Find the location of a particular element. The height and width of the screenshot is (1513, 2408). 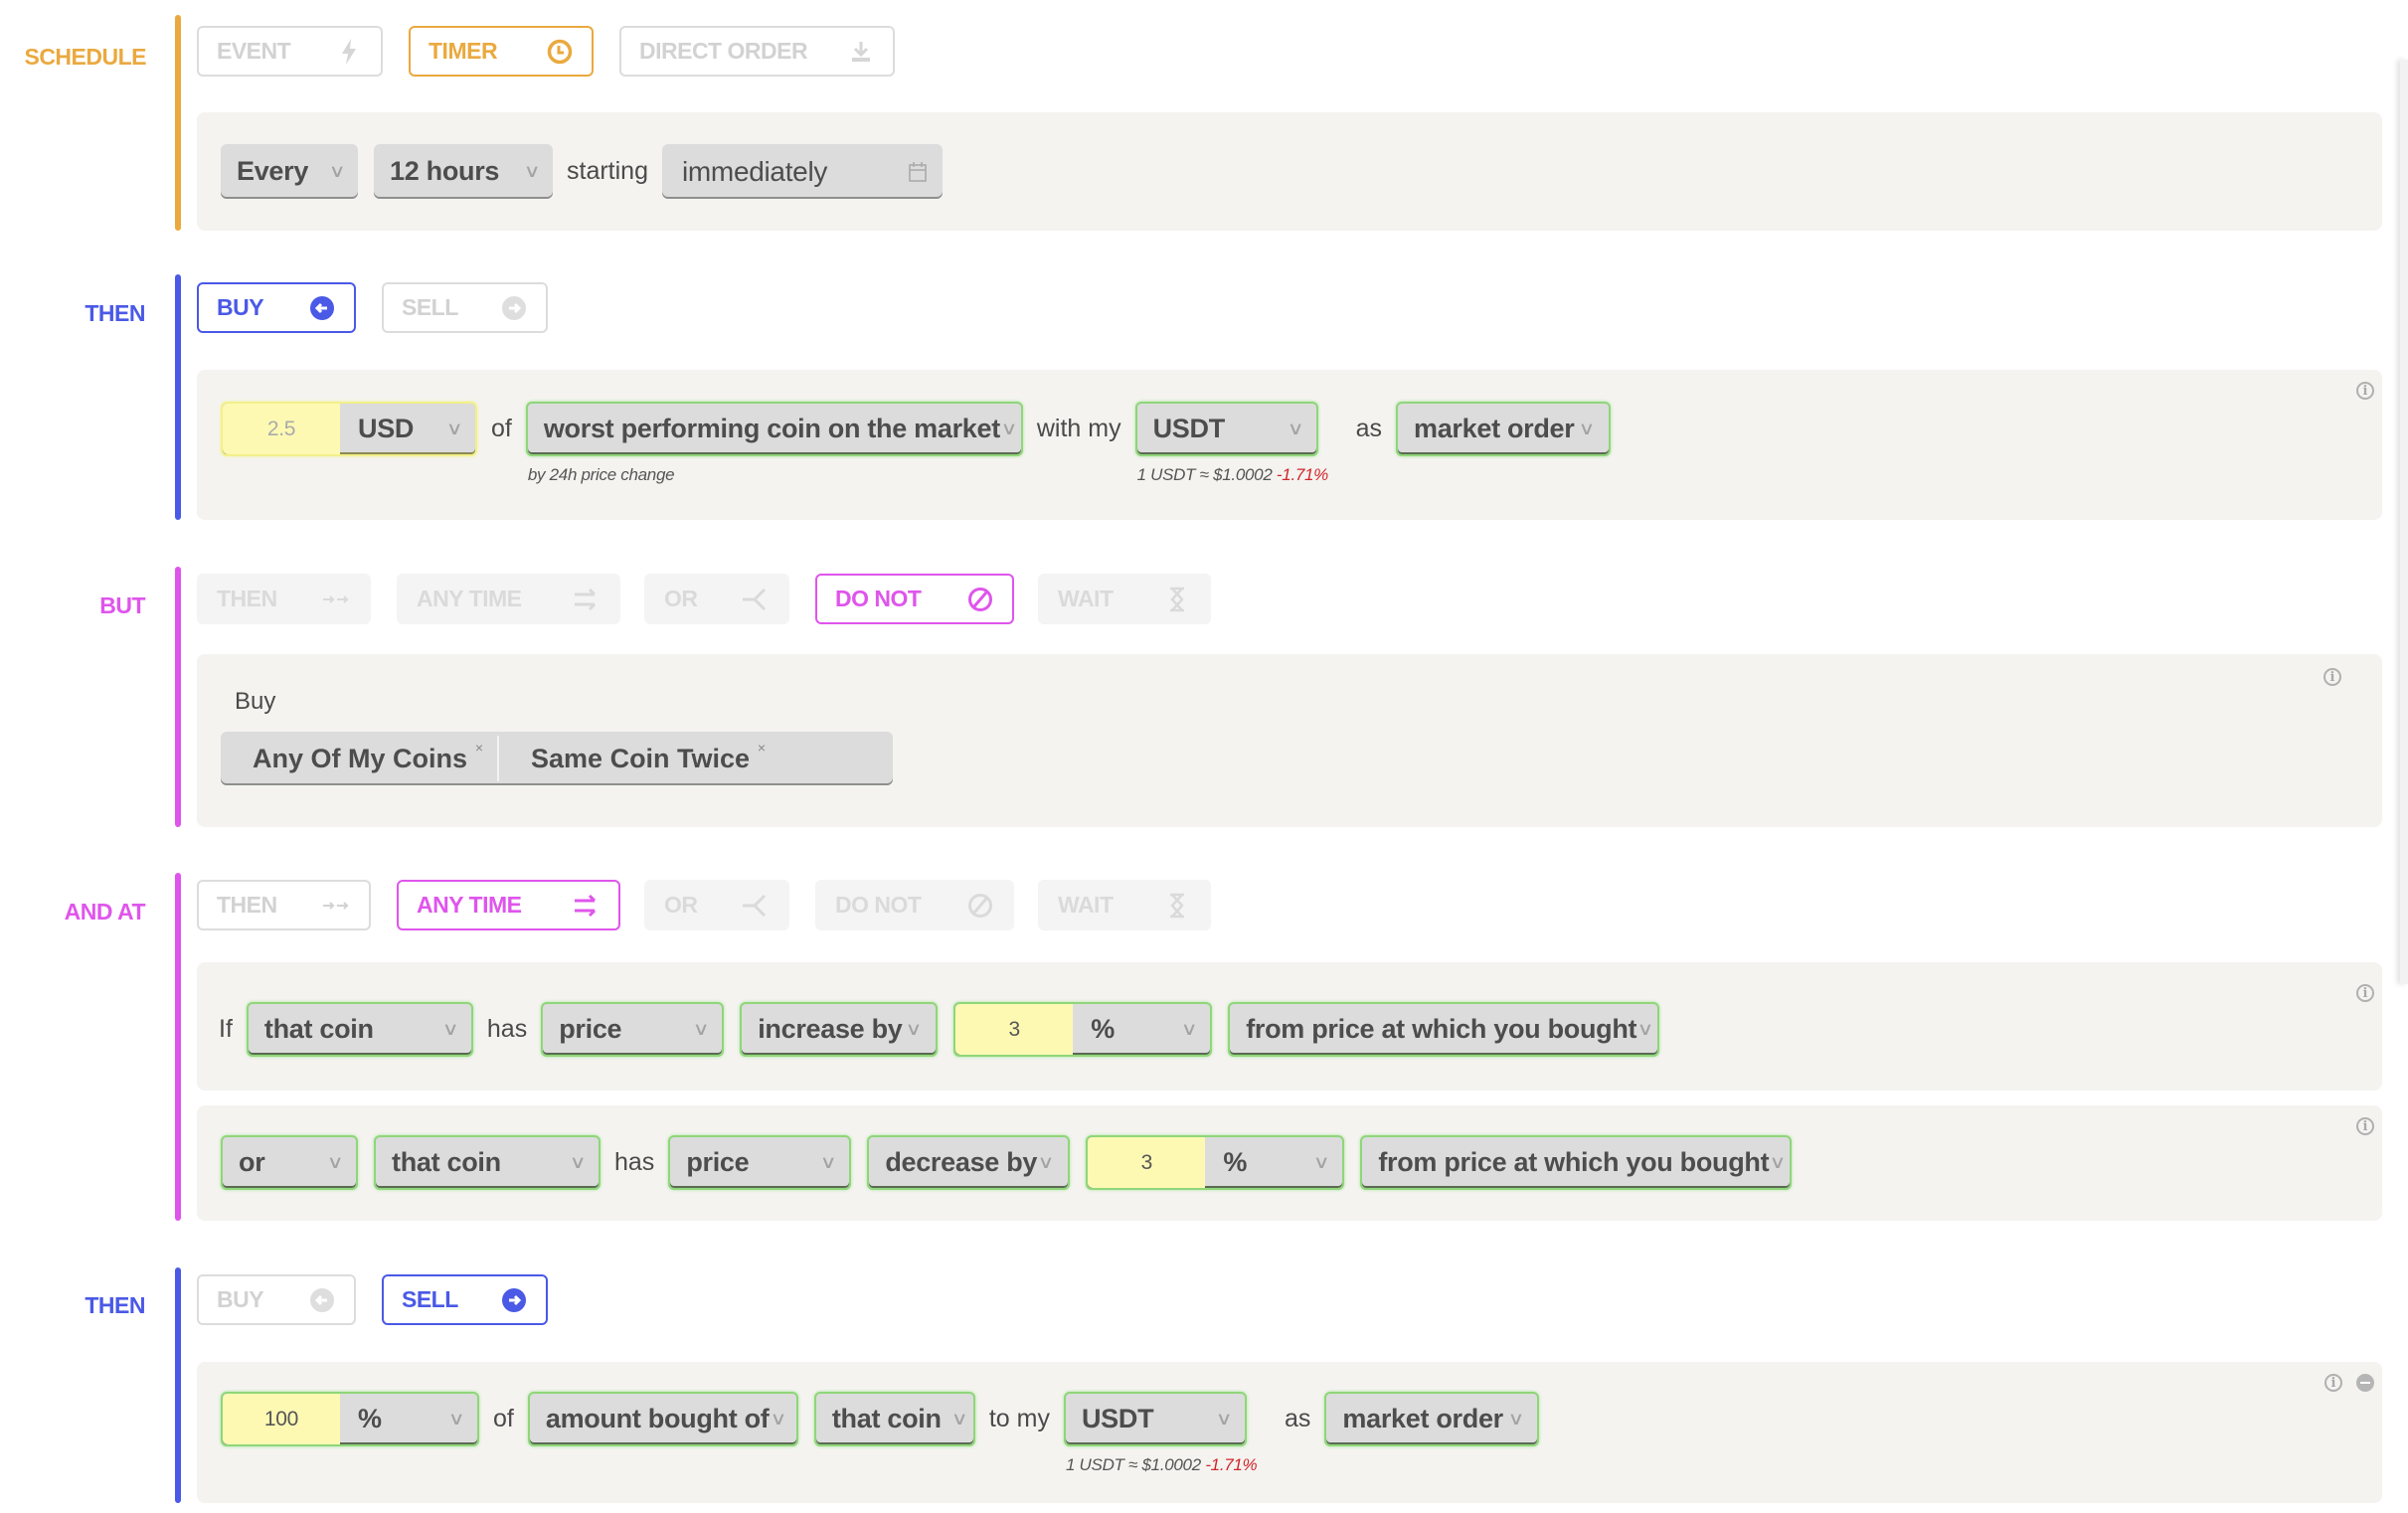

do-not-action-label: Buy is located at coordinates (255, 701).